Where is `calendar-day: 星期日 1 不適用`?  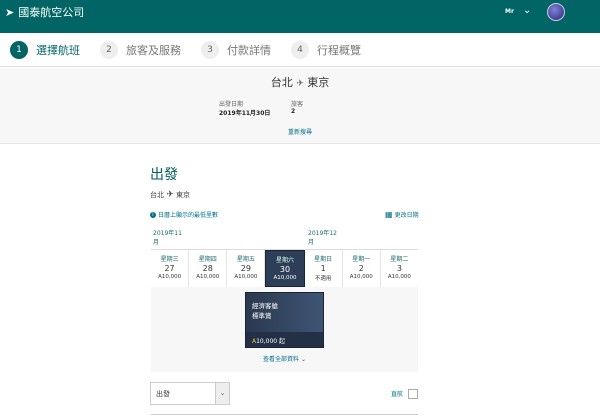
calendar-day: 星期日 1 不適用 is located at coordinates (324, 268).